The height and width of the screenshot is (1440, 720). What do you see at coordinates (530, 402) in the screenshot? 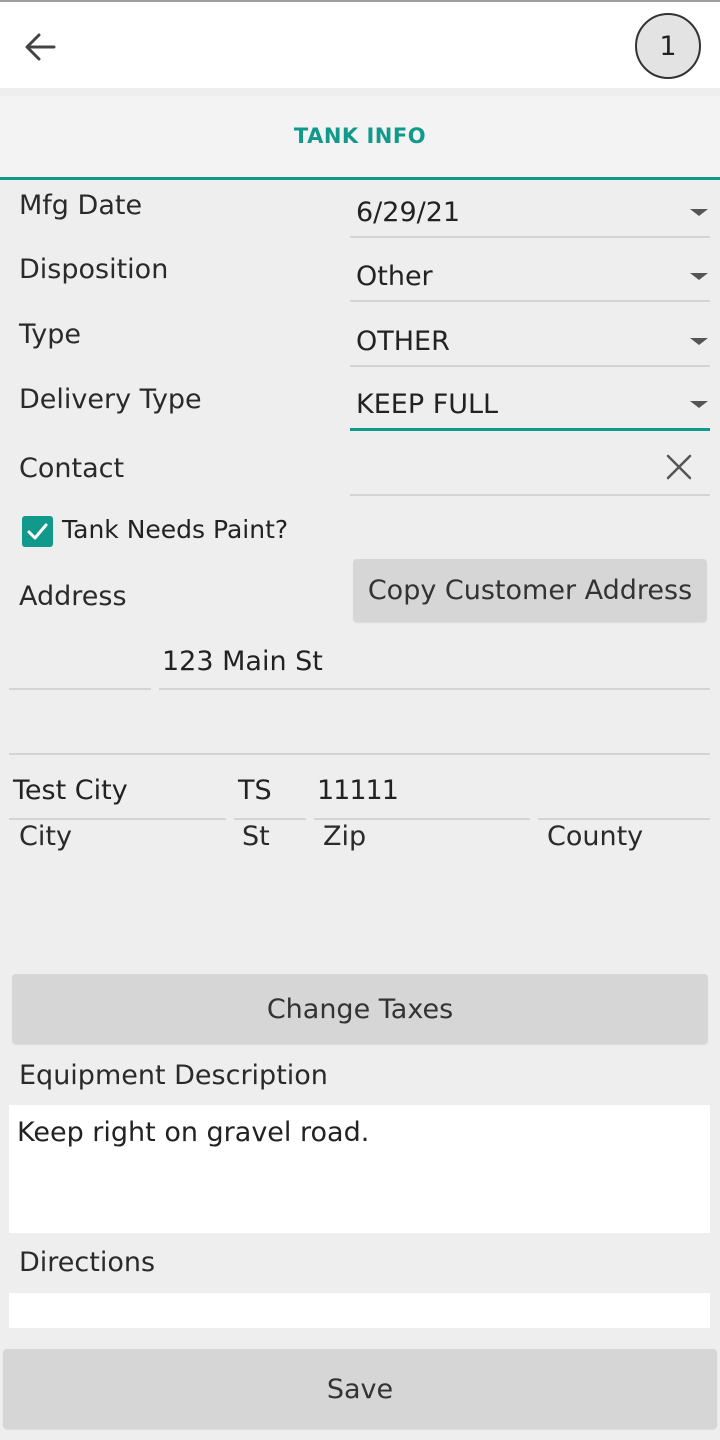
I see `delivery-type-picker: KEEP FULL` at bounding box center [530, 402].